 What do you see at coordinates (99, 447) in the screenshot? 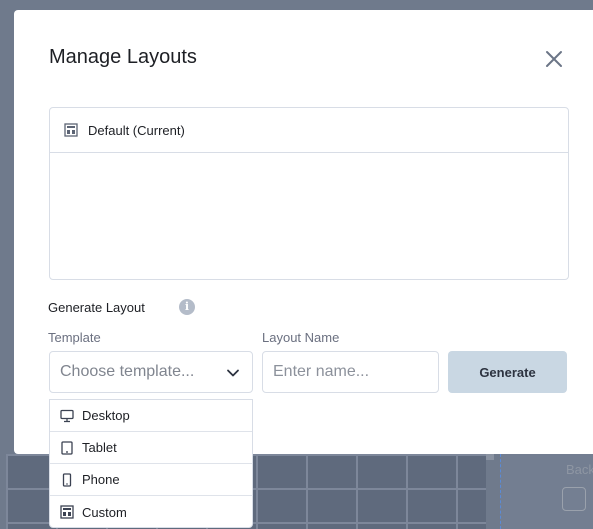
I see `template-option-label: Tablet` at bounding box center [99, 447].